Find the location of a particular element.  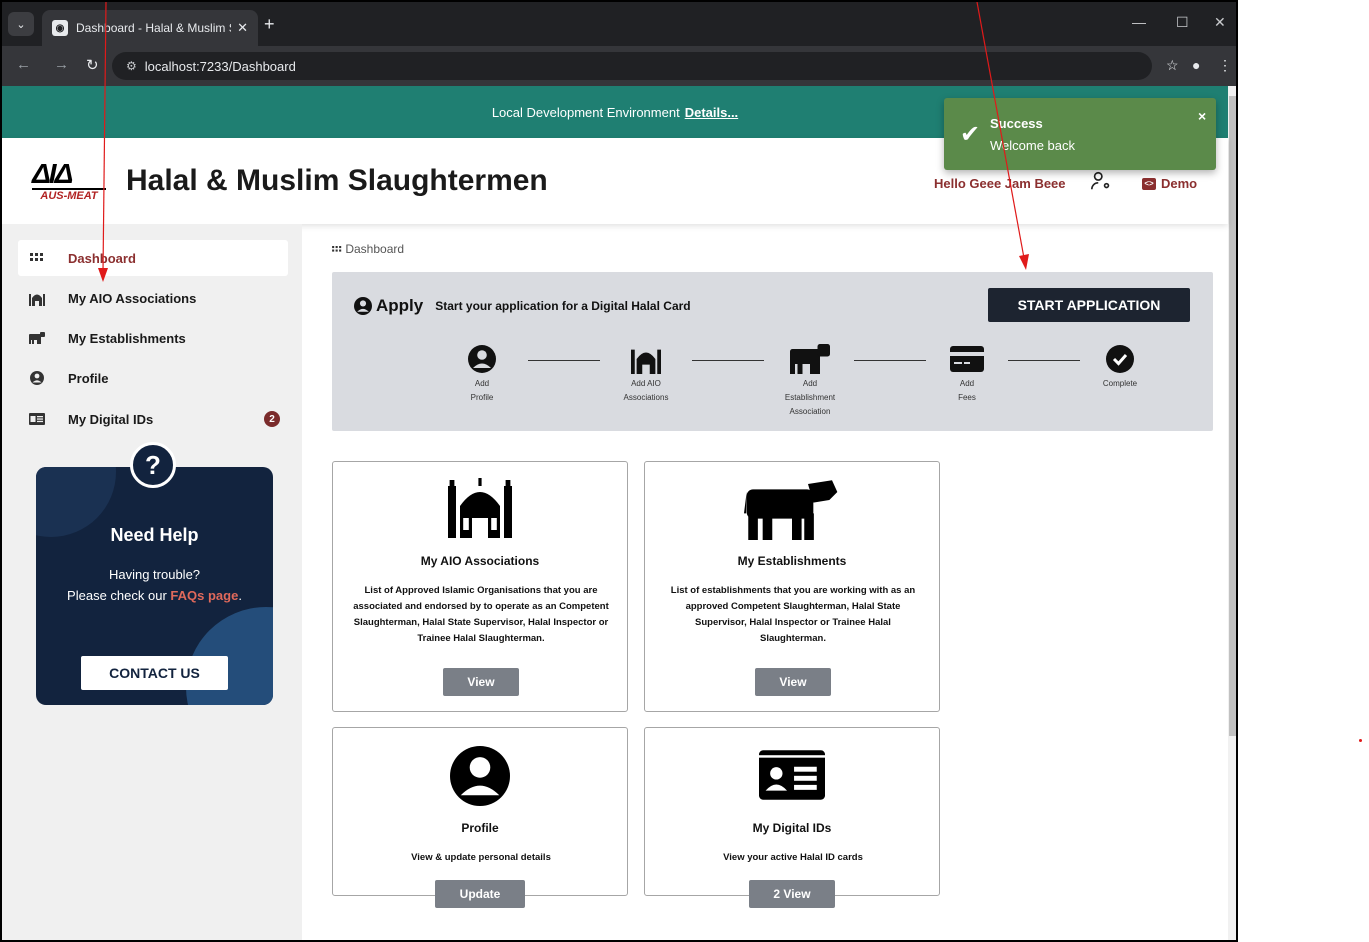

forward-icon: → is located at coordinates (61, 64).